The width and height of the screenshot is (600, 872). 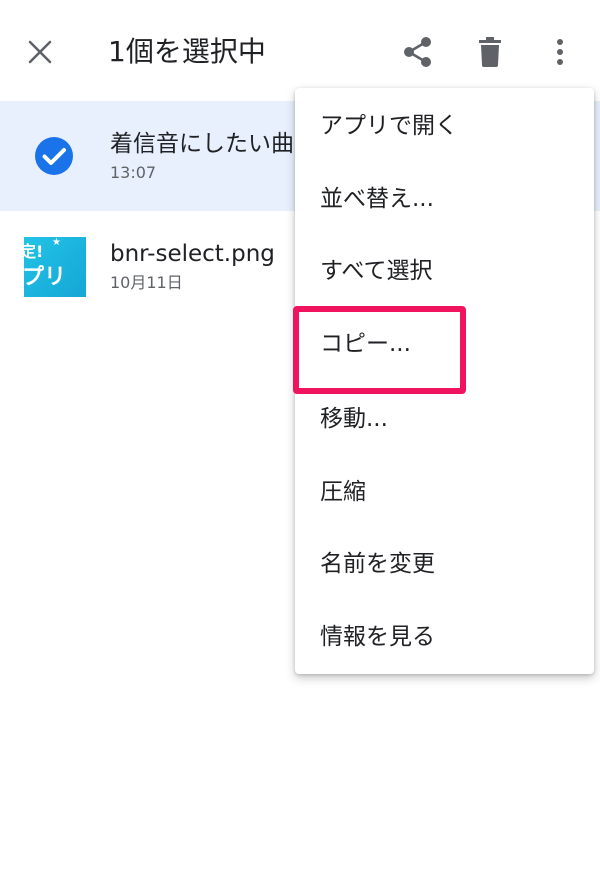 I want to click on menu-item-info: 情報を見る, so click(x=444, y=637).